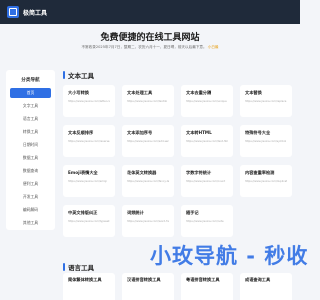 The width and height of the screenshot is (320, 300). I want to click on tool-card-title: 内容查重率检测, so click(260, 172).